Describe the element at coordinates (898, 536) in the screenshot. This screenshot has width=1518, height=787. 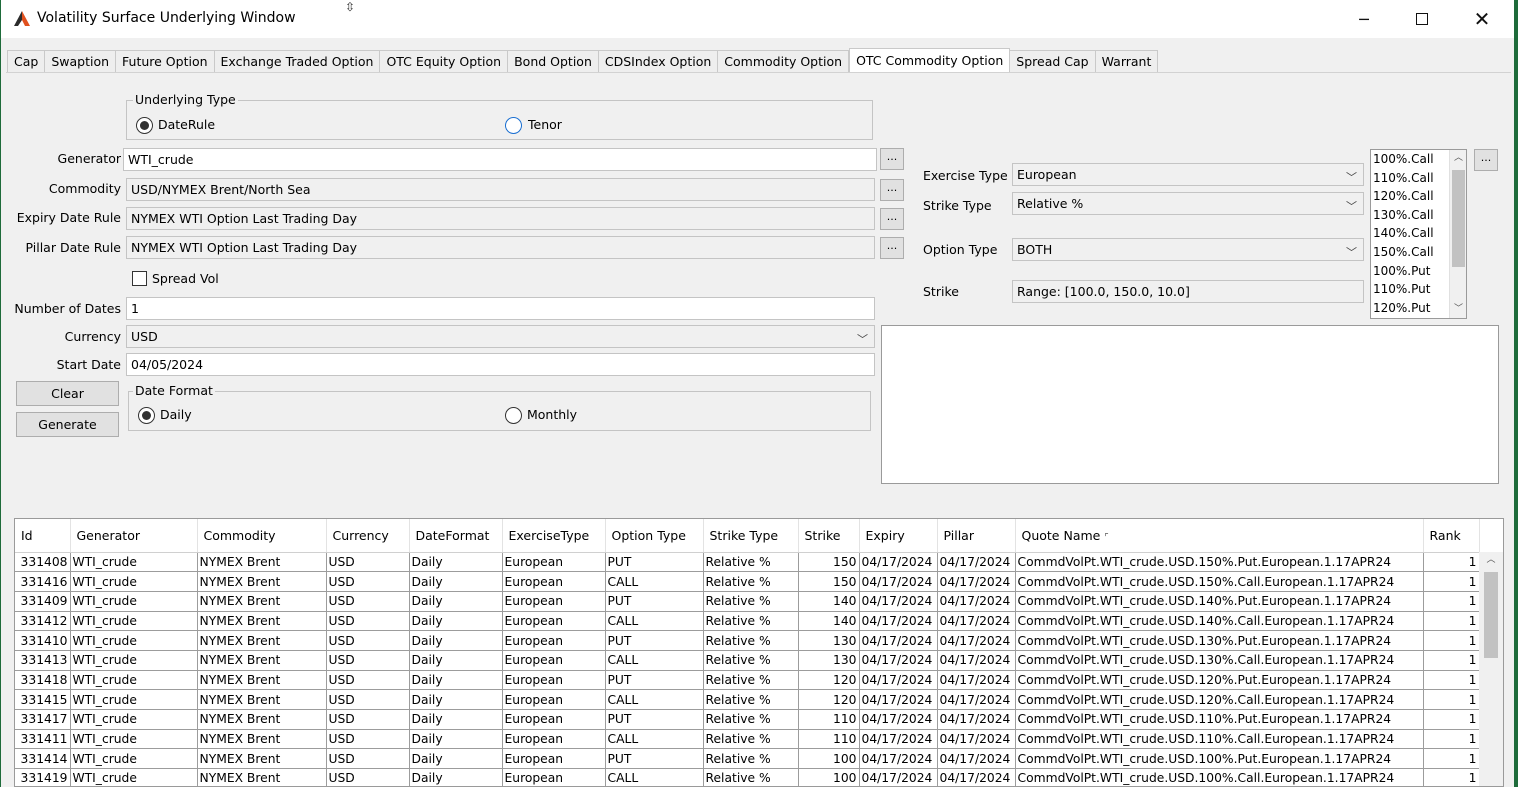
I see `col-header-expiry: Expiry` at that location.